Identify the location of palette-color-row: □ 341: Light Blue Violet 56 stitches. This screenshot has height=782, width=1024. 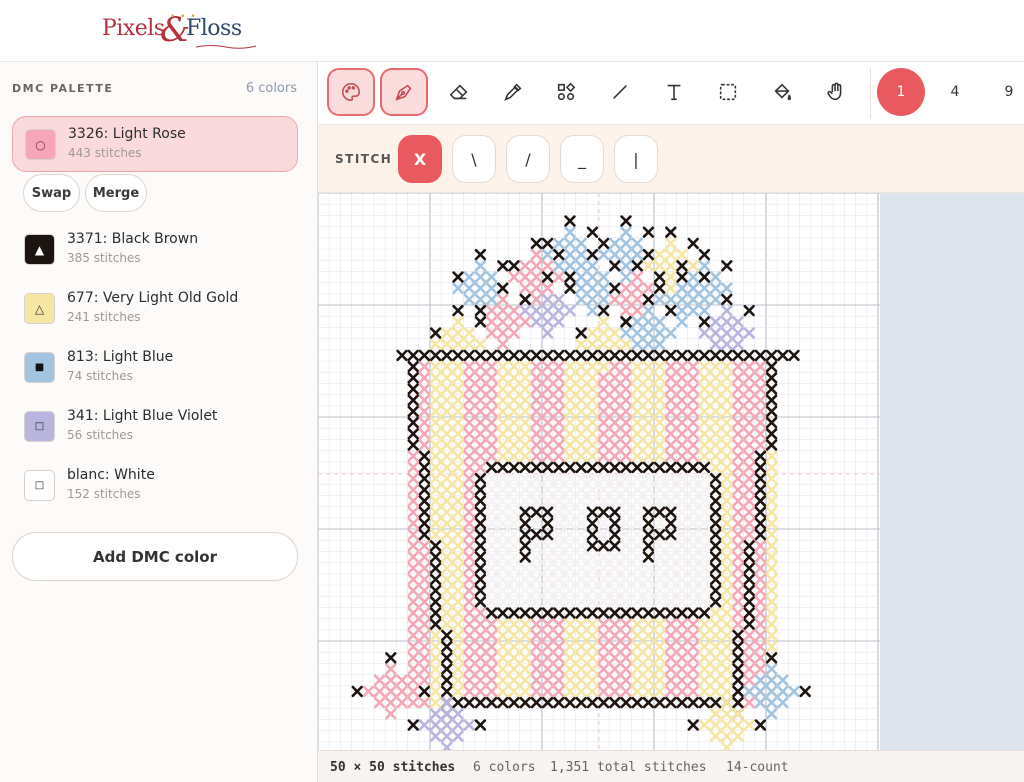
(155, 427).